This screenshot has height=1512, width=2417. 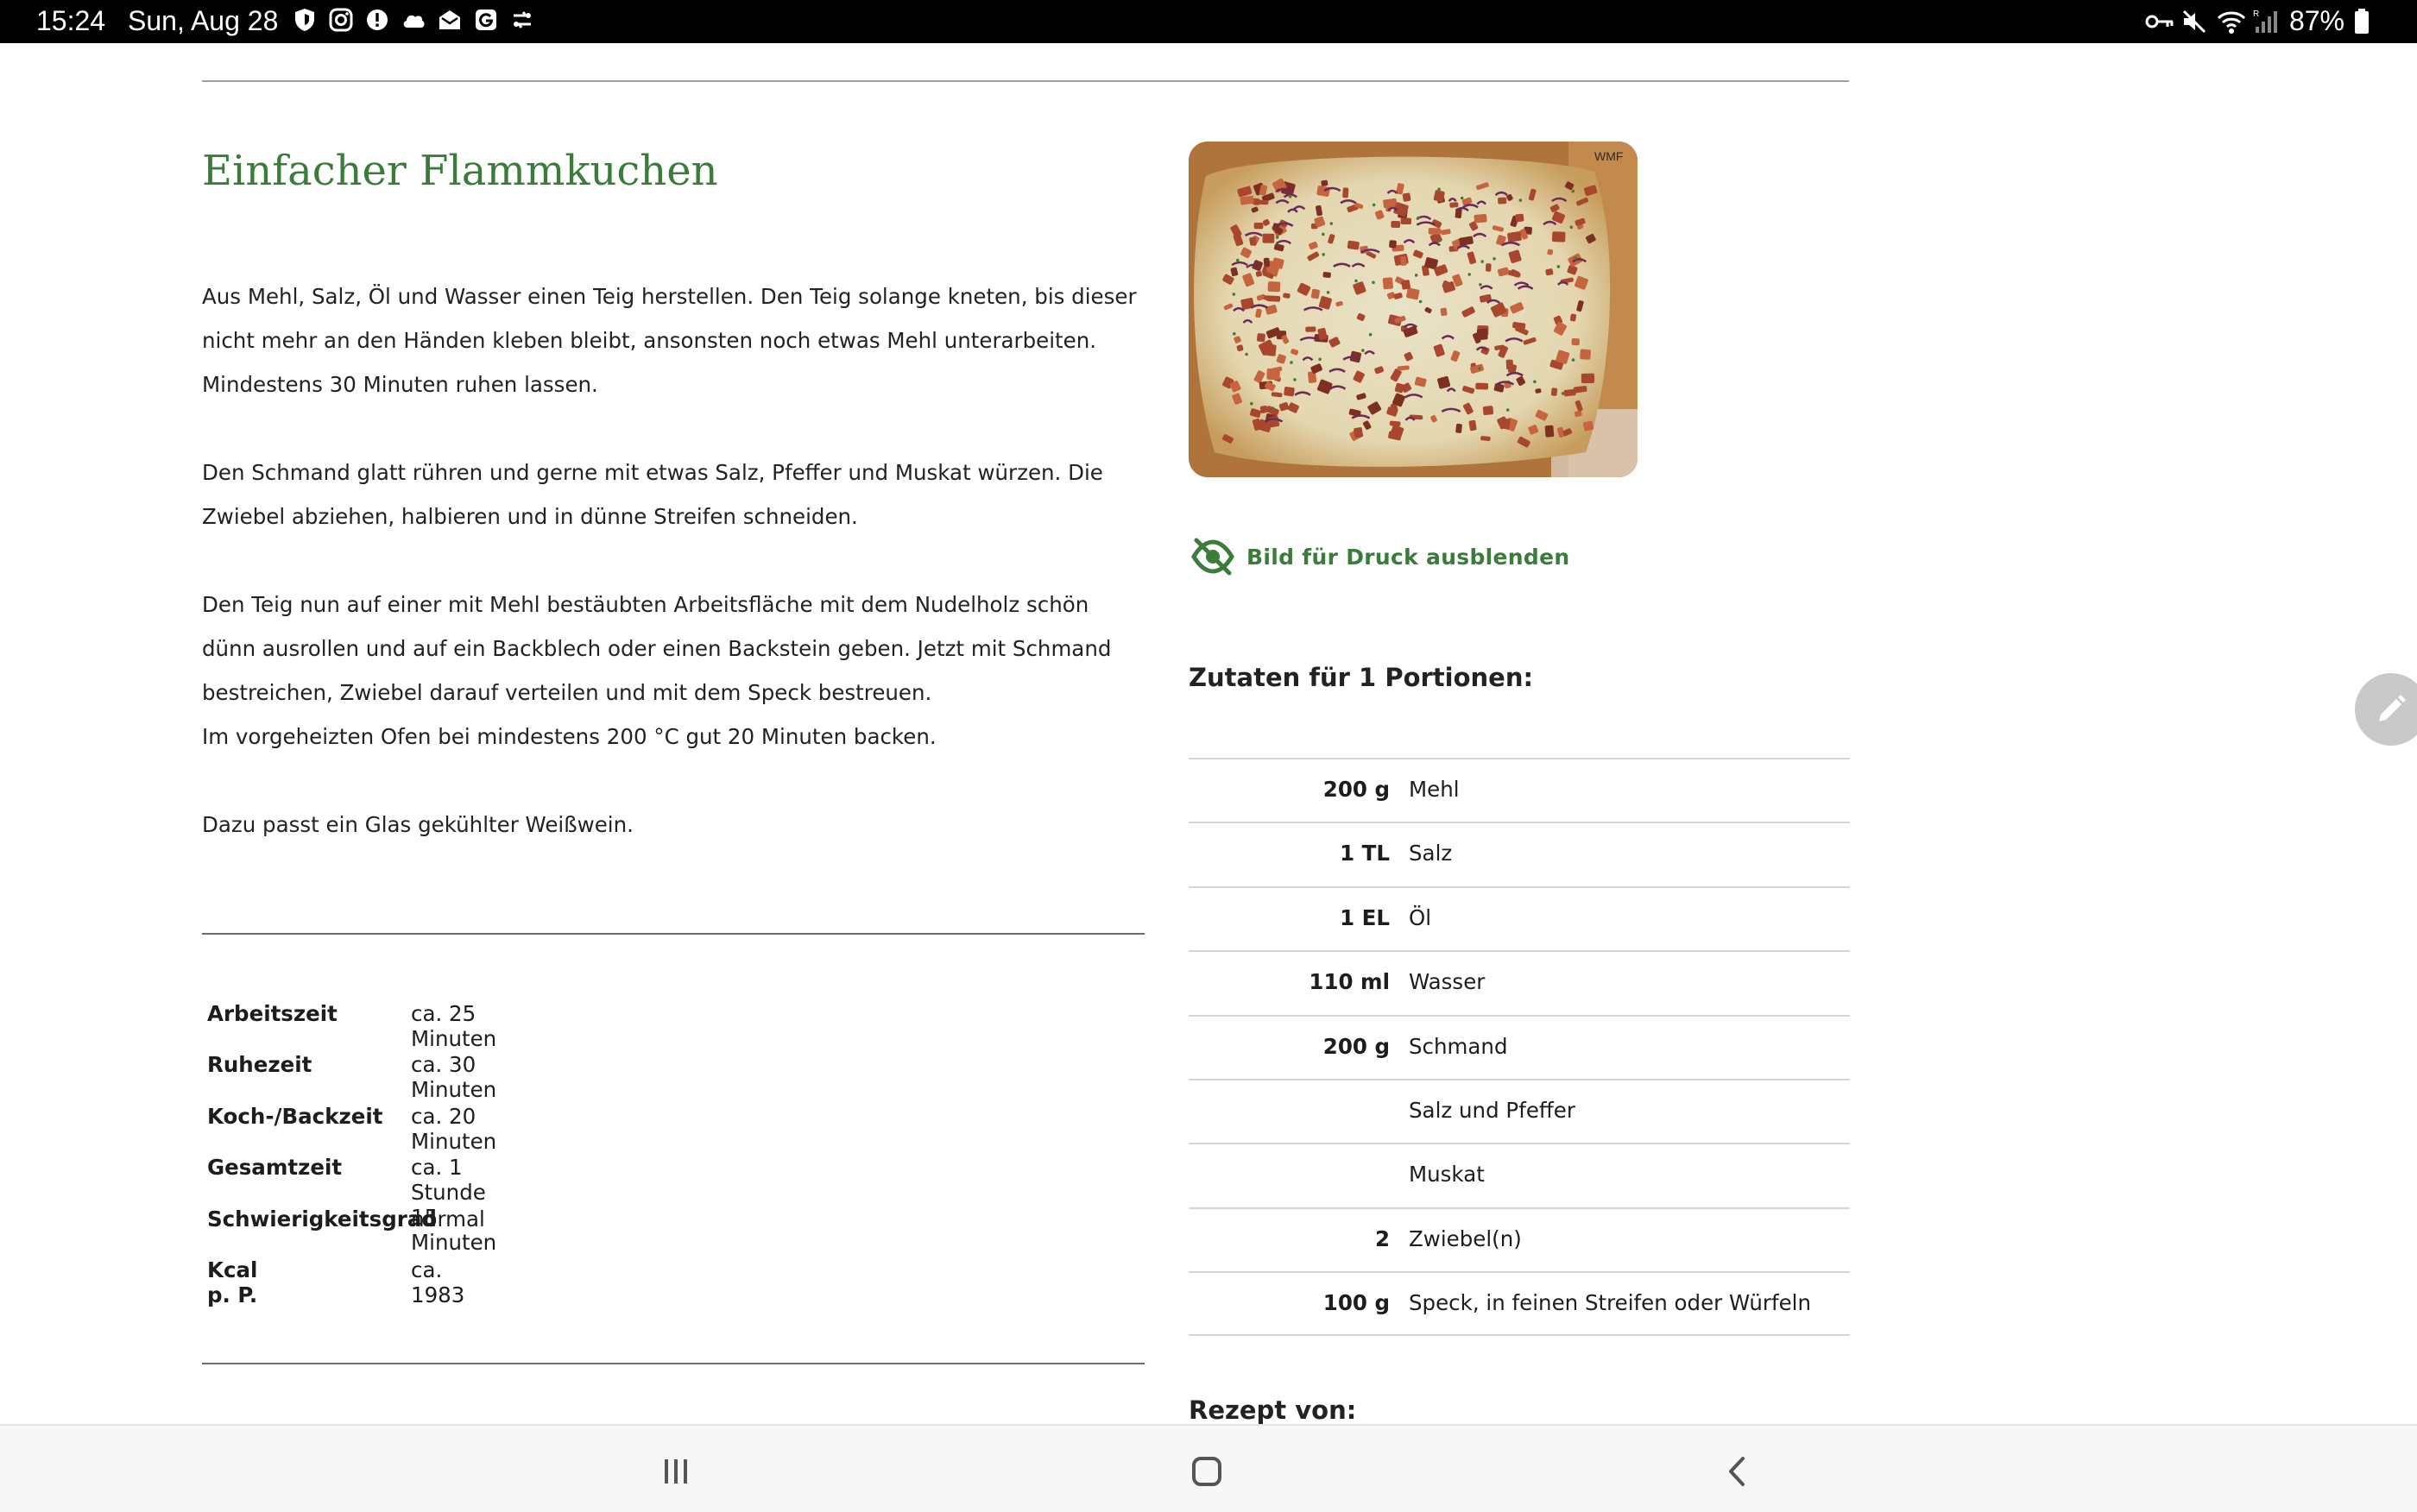 I want to click on ingredient-name: Mehl, so click(x=1434, y=789).